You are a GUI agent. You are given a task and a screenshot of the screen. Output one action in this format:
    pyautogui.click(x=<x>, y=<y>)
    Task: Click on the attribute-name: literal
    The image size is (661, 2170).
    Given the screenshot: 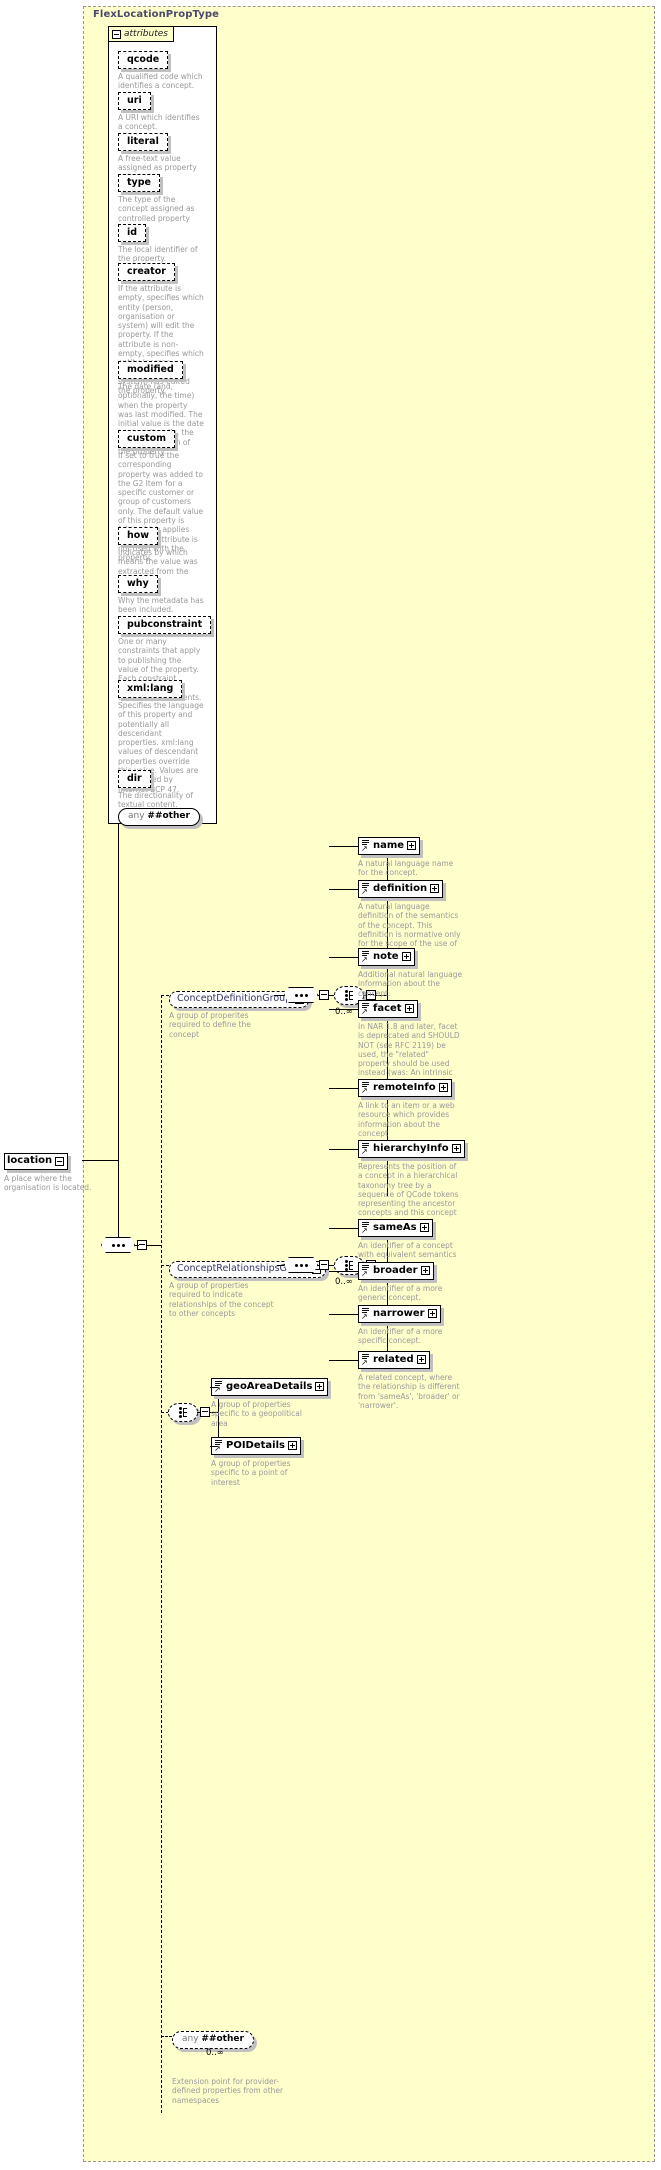 What is the action you would take?
    pyautogui.click(x=143, y=142)
    